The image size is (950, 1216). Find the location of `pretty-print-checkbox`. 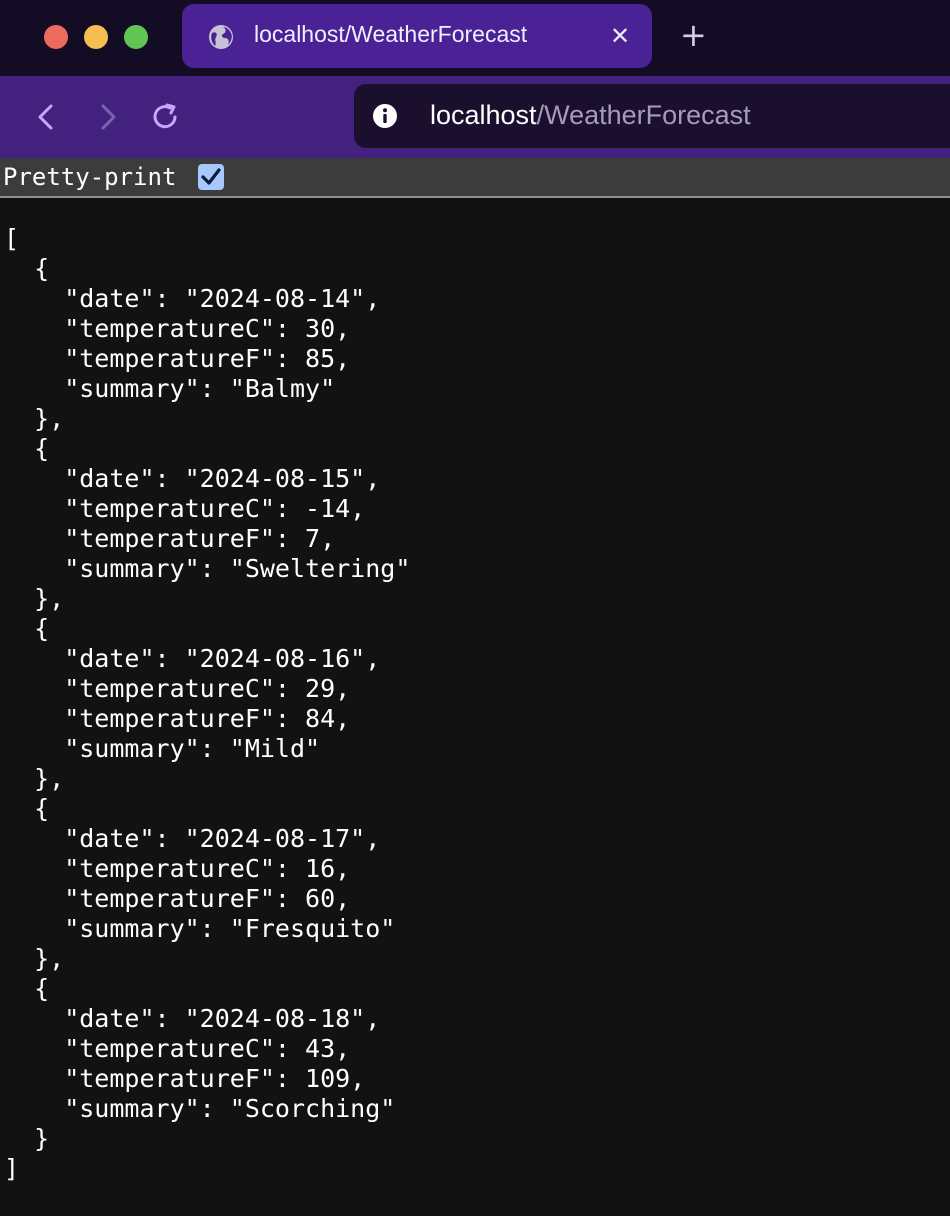

pretty-print-checkbox is located at coordinates (211, 177).